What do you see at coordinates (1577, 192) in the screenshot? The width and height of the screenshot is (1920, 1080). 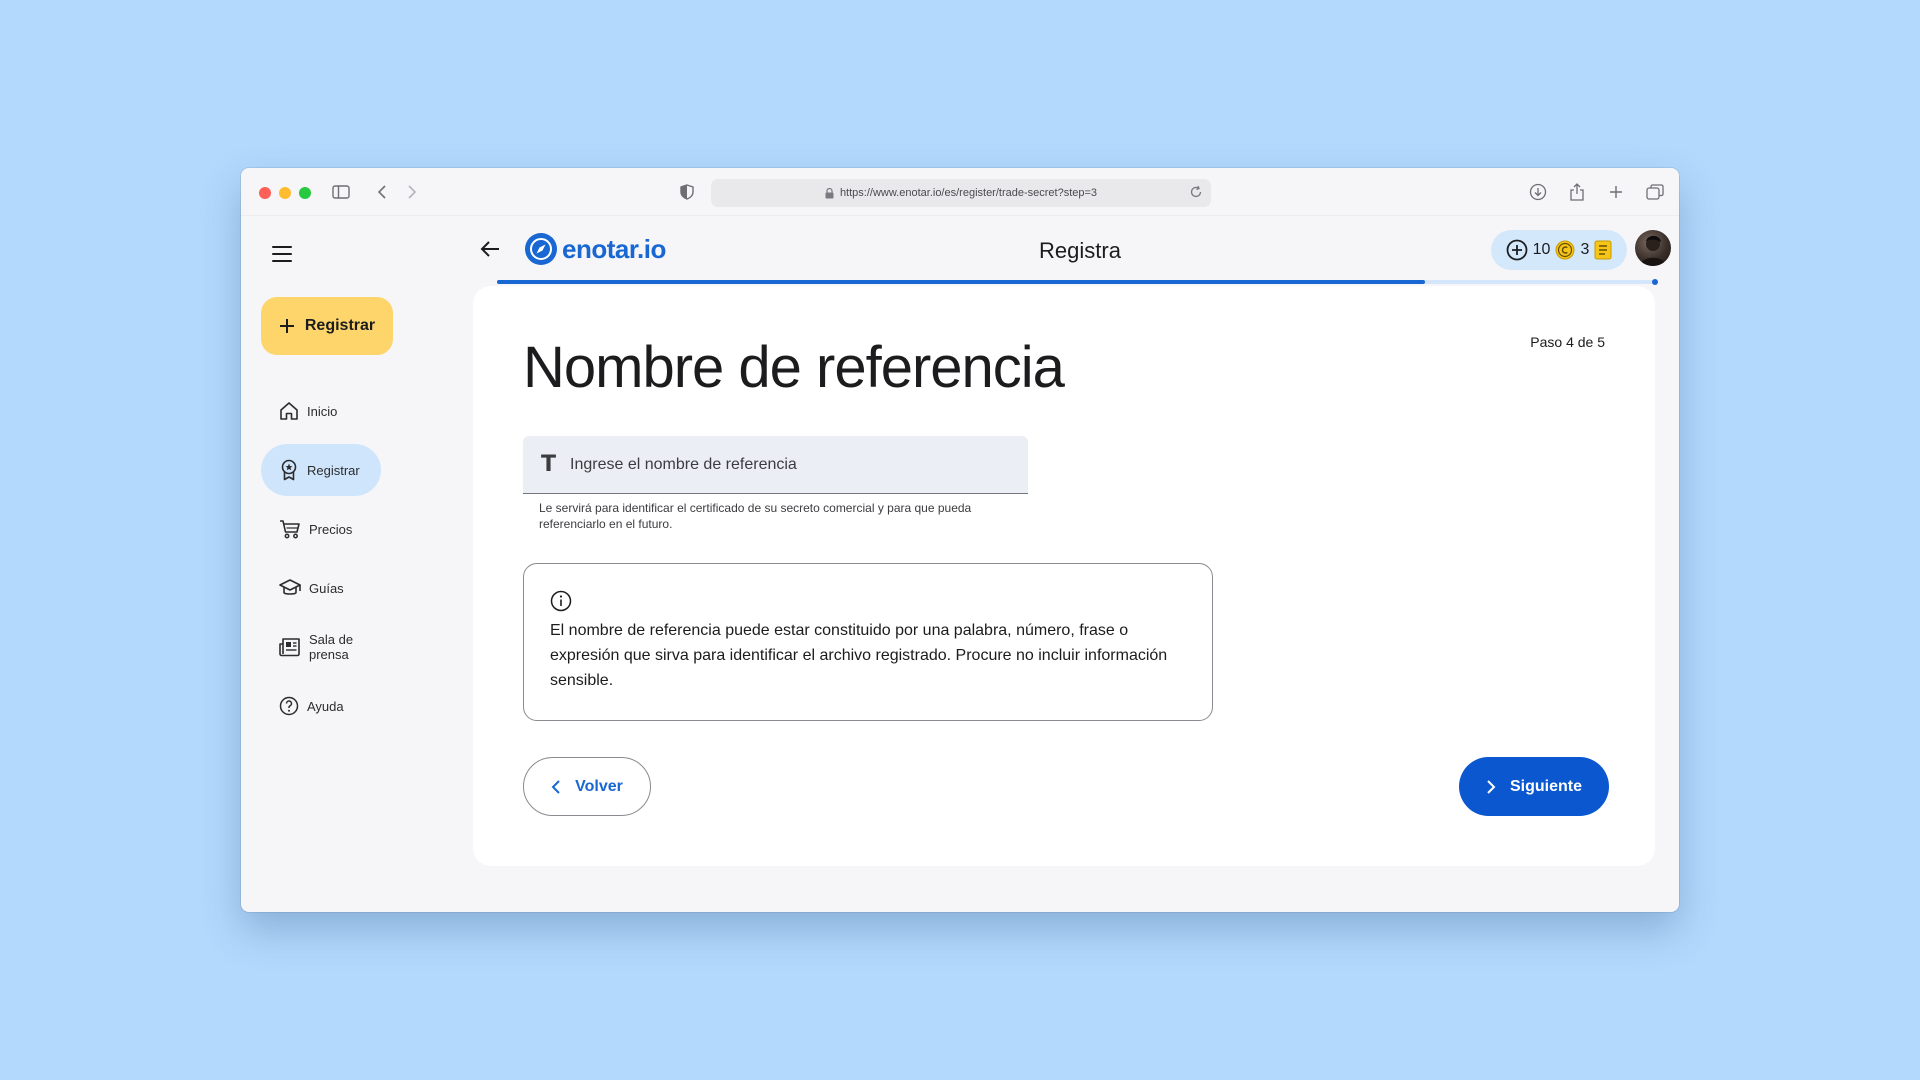 I see `share-icon` at bounding box center [1577, 192].